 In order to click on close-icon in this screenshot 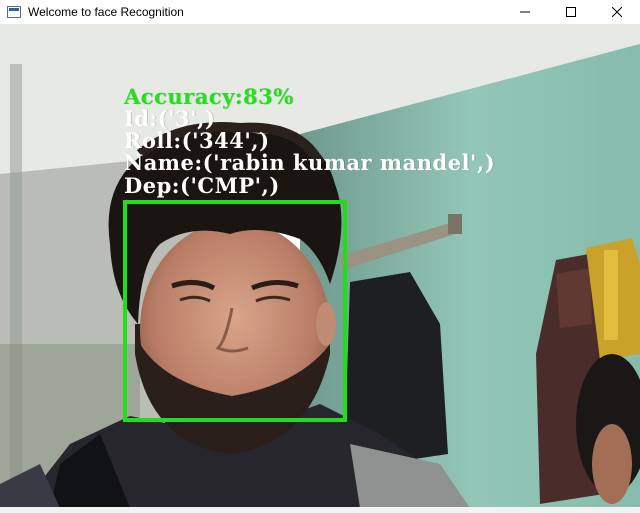, I will do `click(617, 12)`.